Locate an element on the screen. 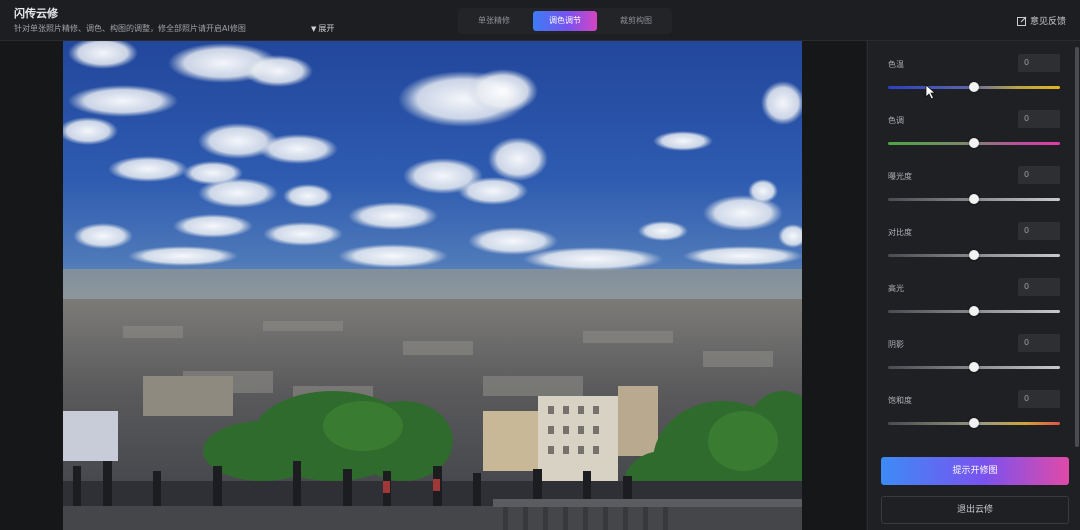 The height and width of the screenshot is (530, 1080). exposure-value-input: 0 is located at coordinates (1039, 175).